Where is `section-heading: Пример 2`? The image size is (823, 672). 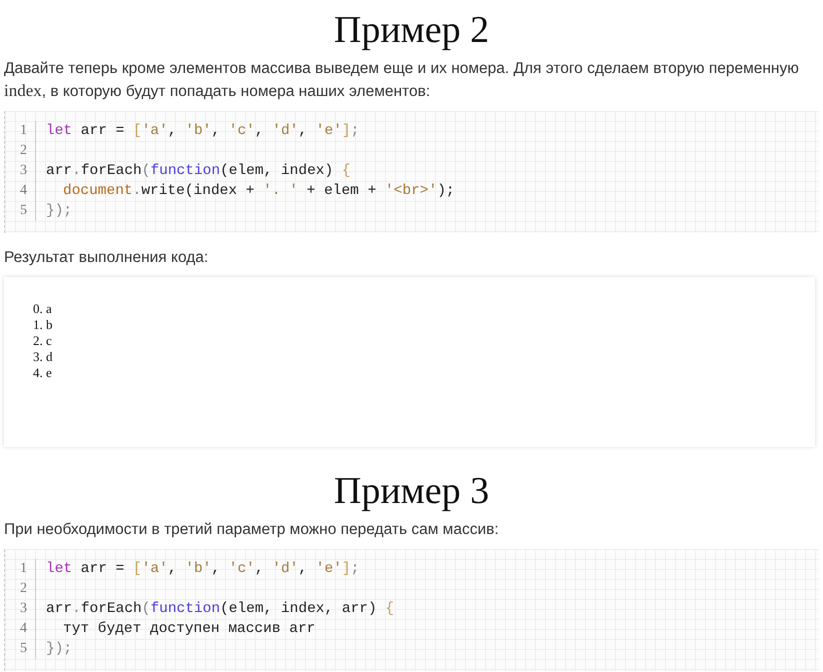 section-heading: Пример 2 is located at coordinates (411, 30).